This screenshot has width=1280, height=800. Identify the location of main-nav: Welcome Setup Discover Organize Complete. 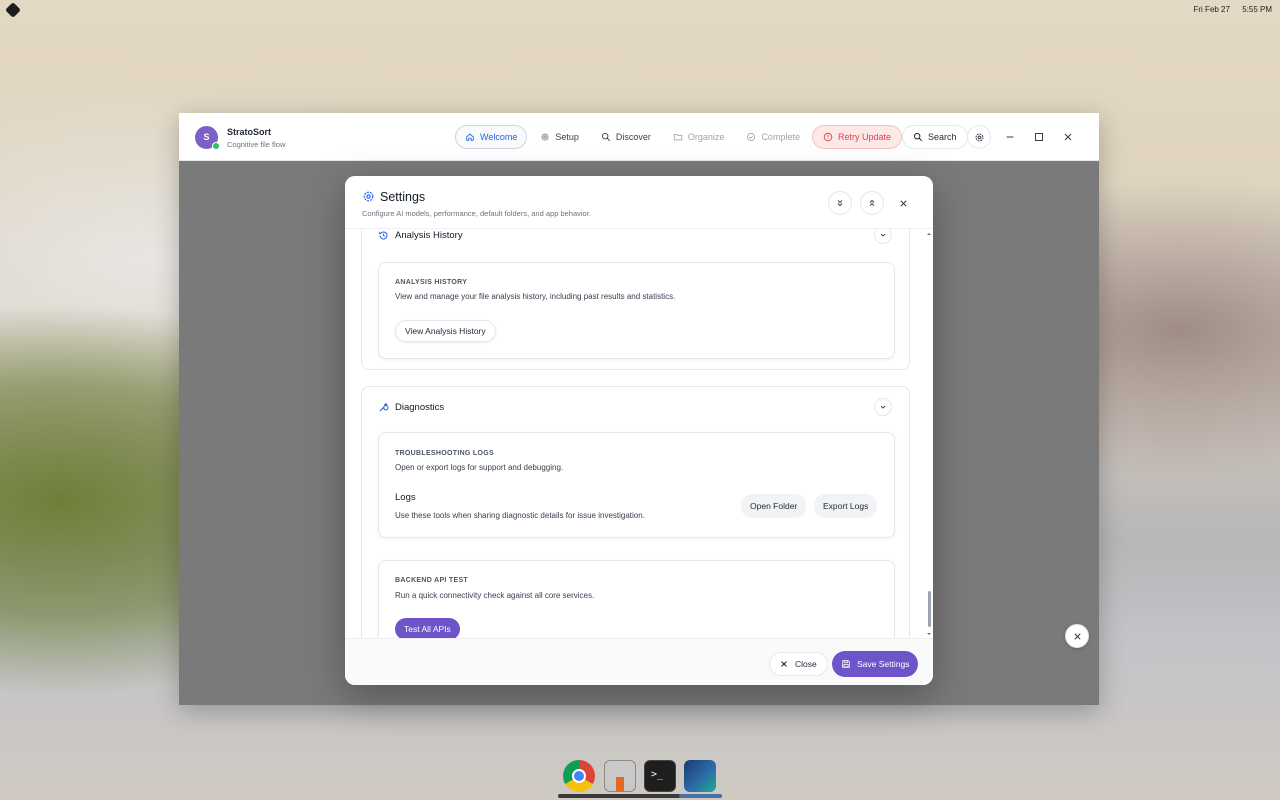
(632, 137).